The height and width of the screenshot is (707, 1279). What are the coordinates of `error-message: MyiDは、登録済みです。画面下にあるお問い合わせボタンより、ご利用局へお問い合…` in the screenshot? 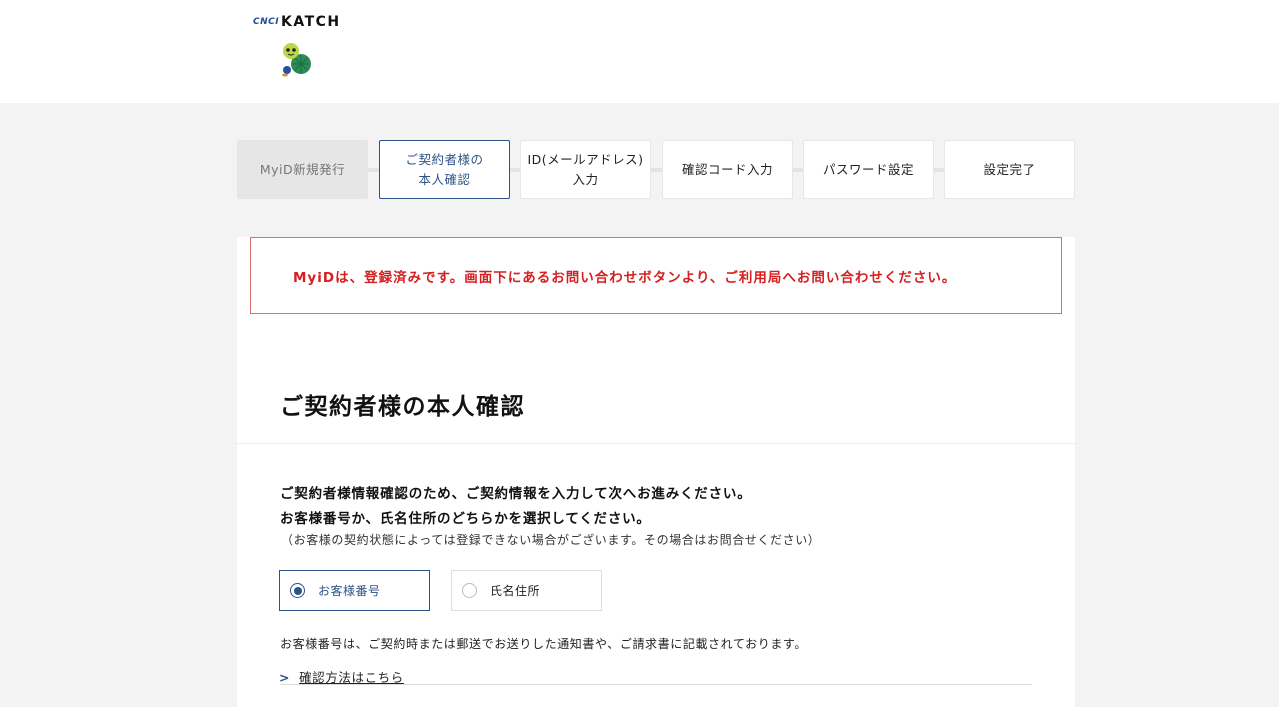 It's located at (625, 277).